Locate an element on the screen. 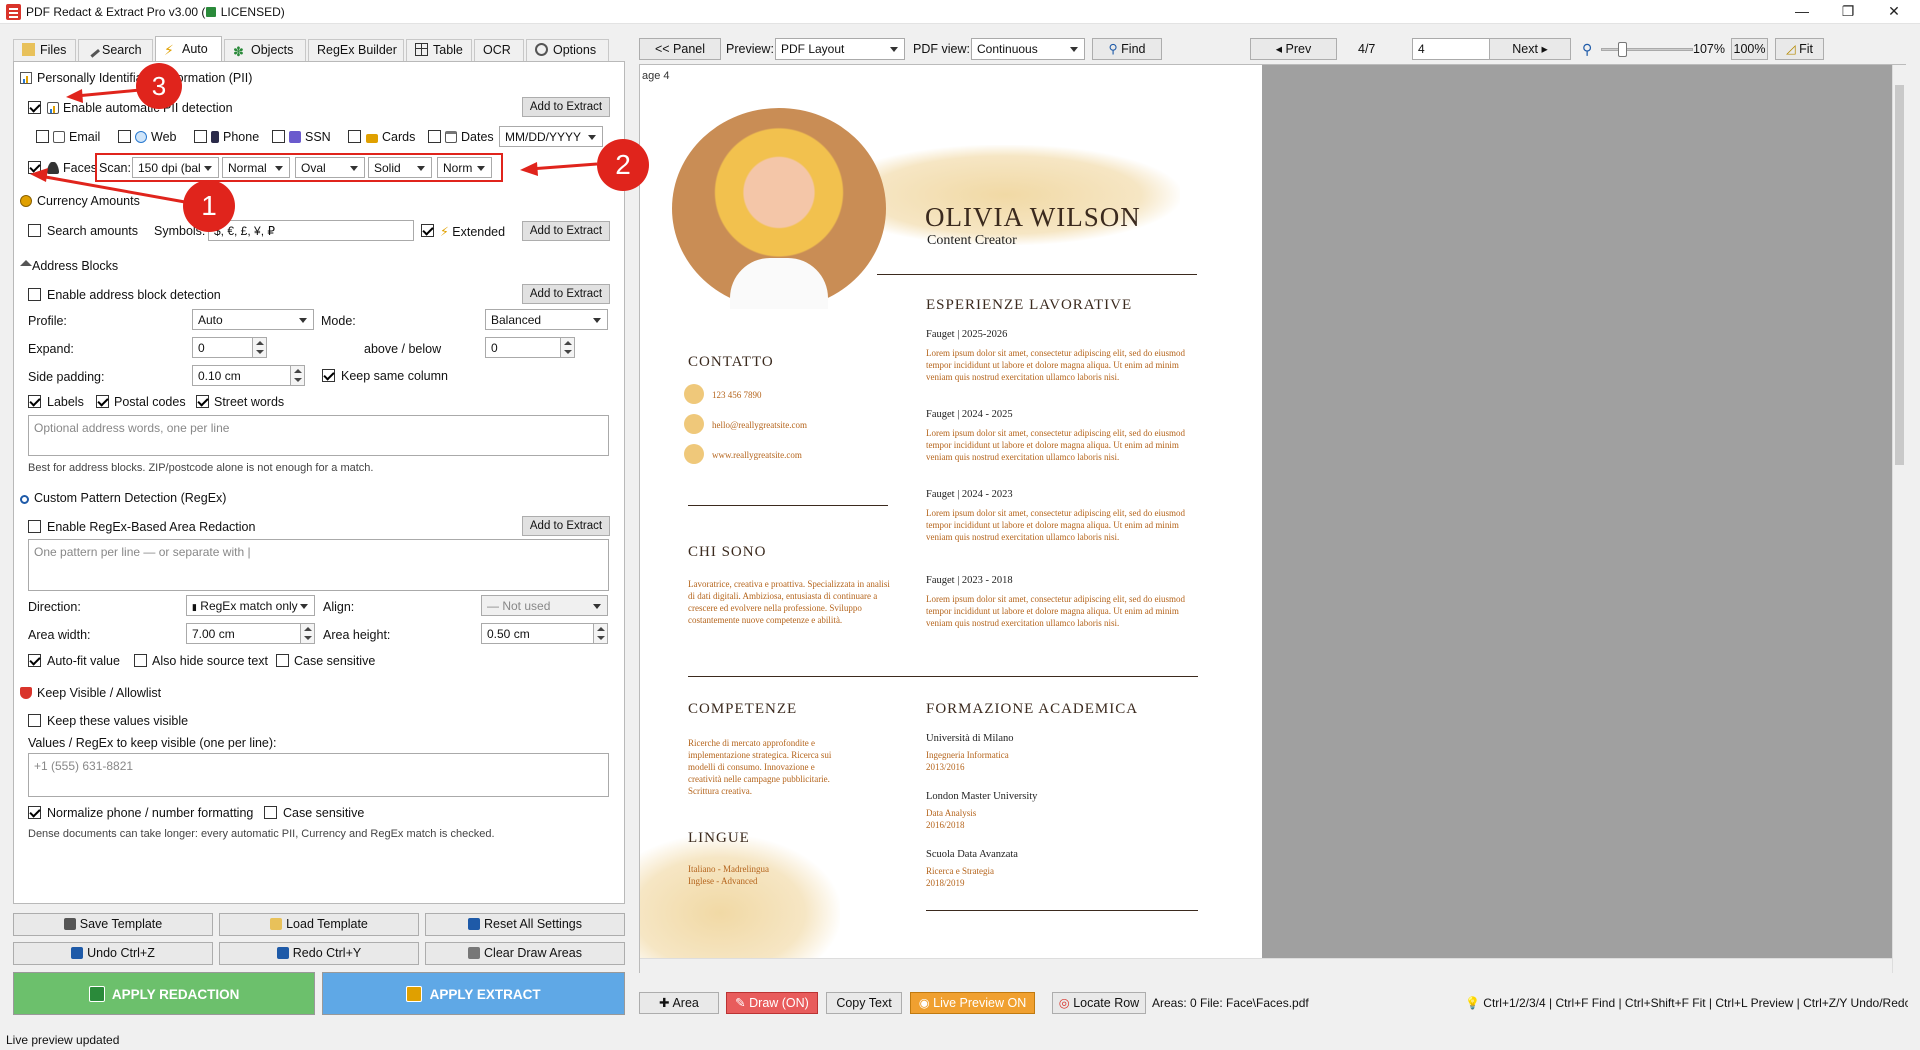 Image resolution: width=1920 pixels, height=1050 pixels. annotation-marker-3: 3 is located at coordinates (159, 86).